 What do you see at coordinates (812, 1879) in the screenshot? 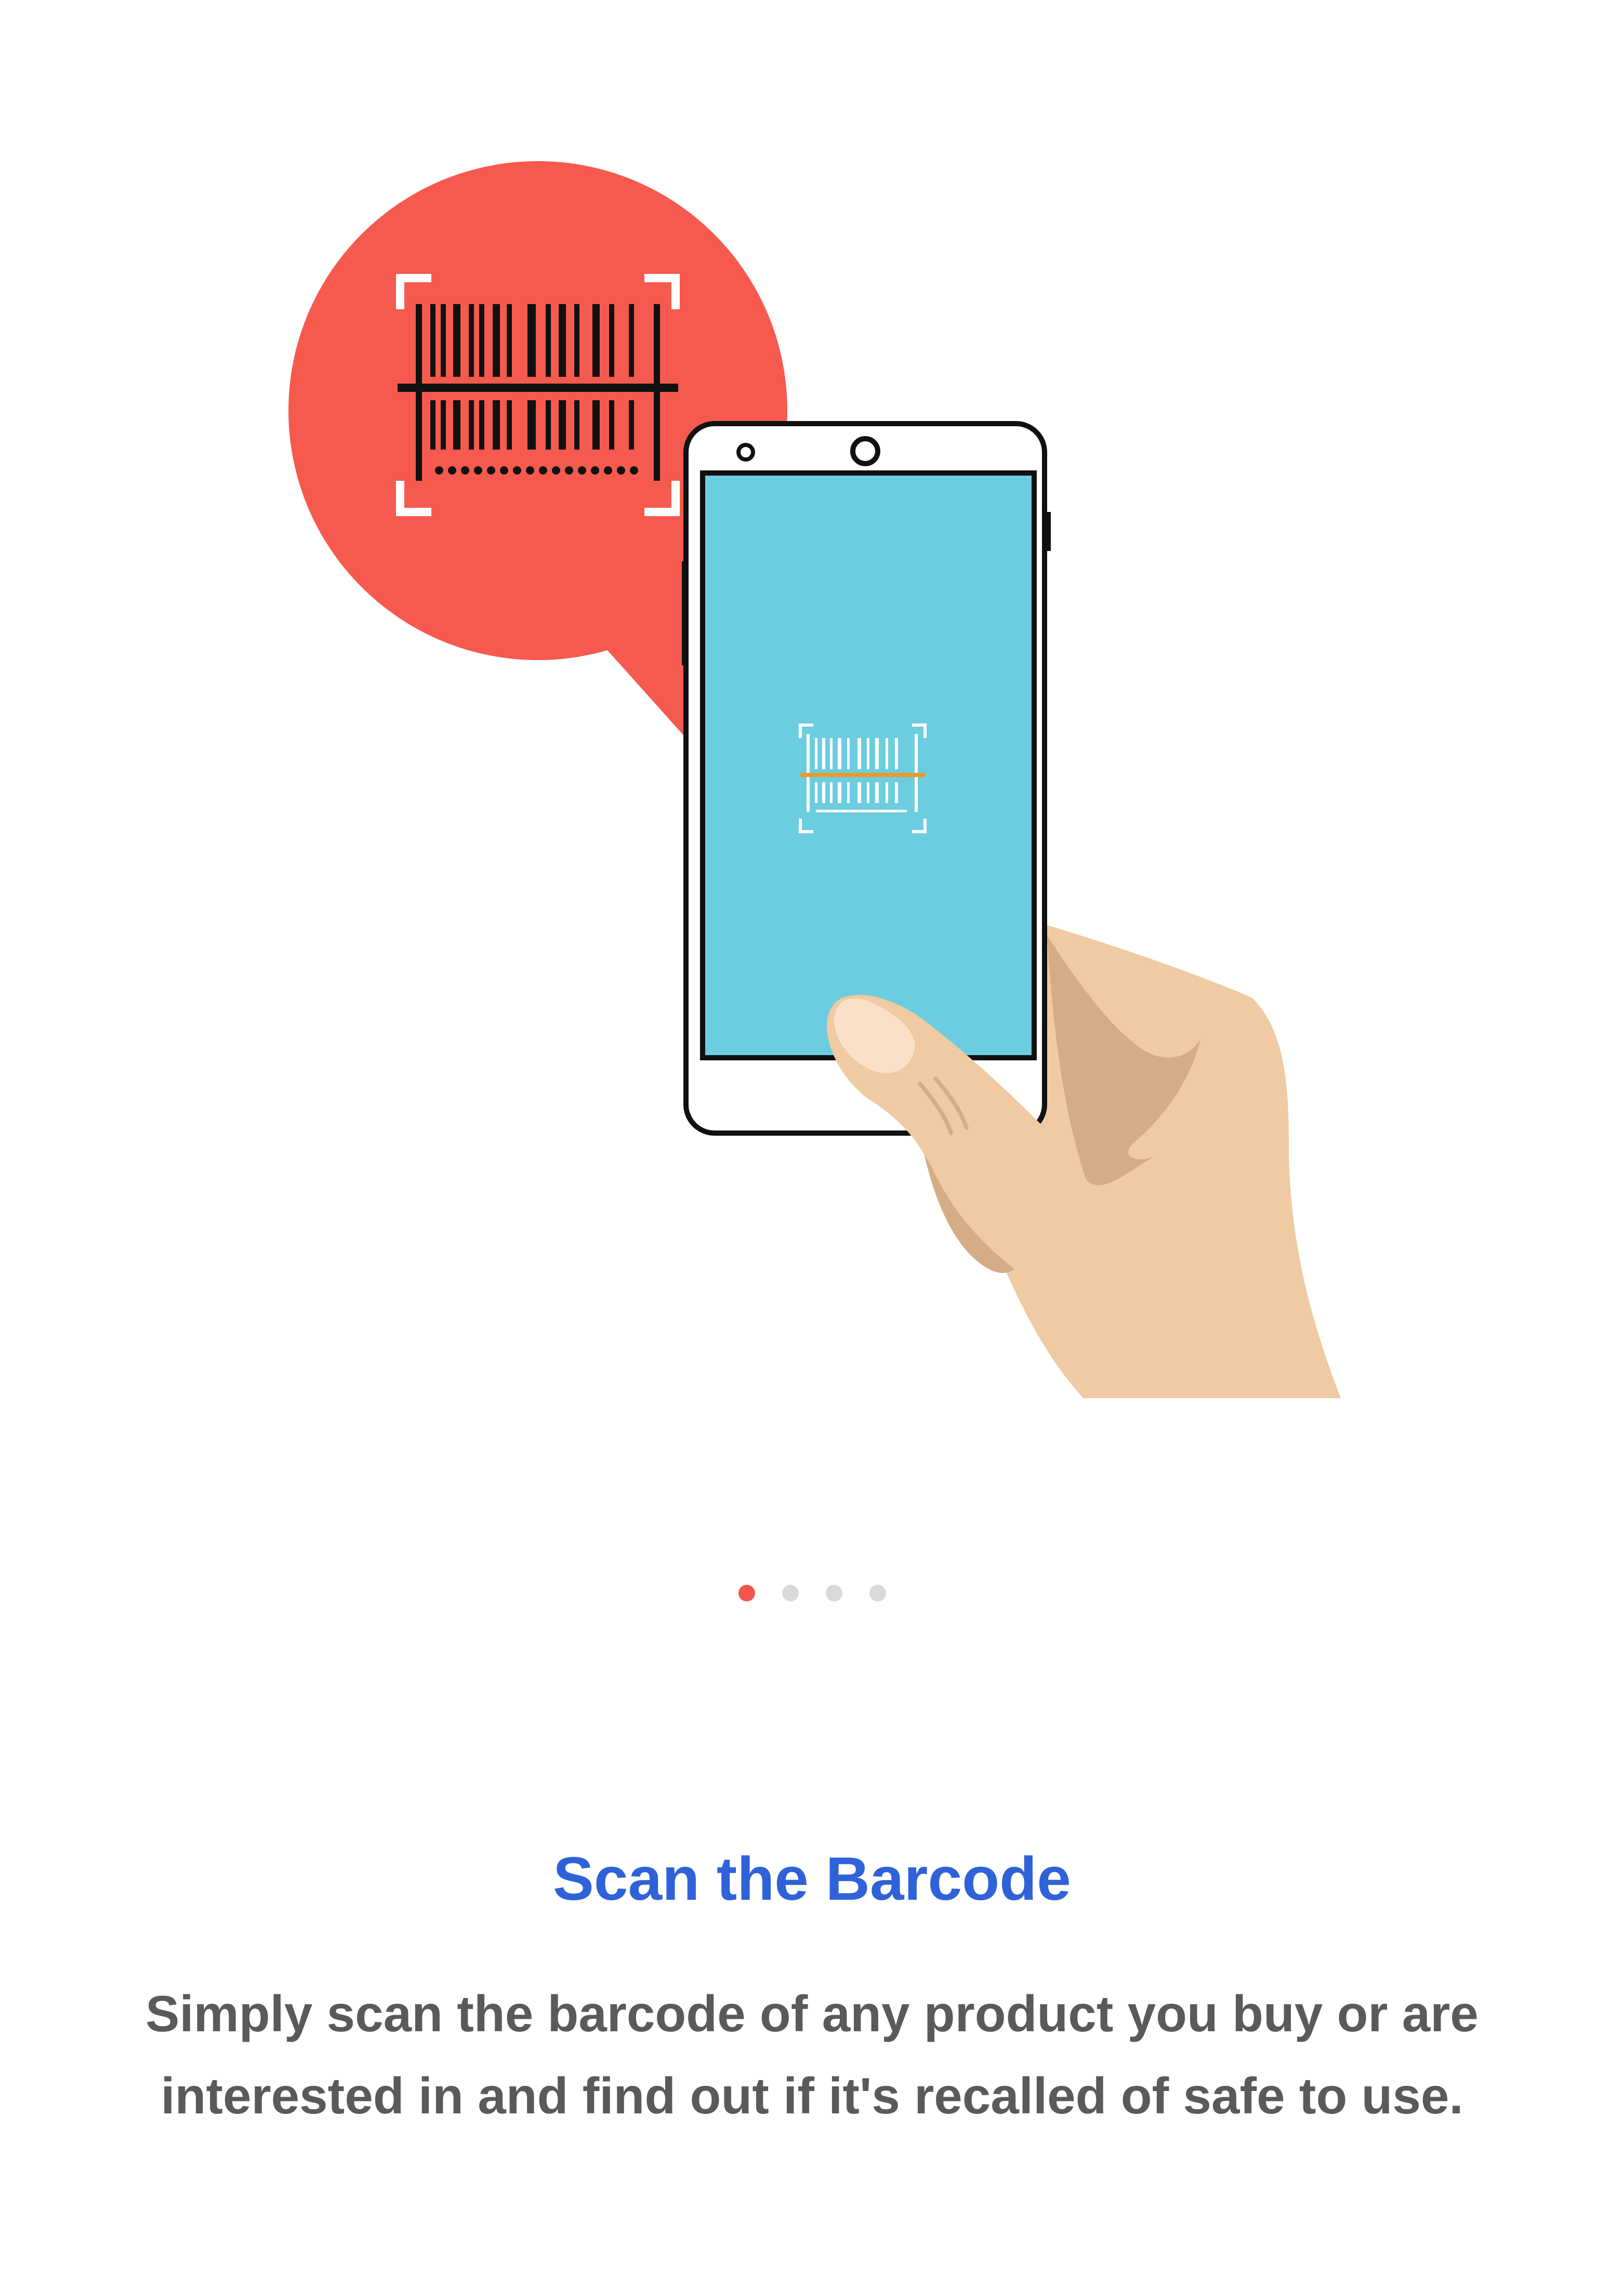
I see `onboarding-title: Scan the Barcode` at bounding box center [812, 1879].